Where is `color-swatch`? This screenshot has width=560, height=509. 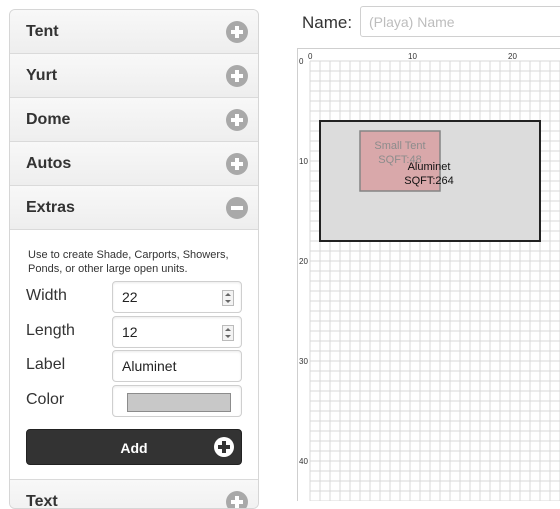 color-swatch is located at coordinates (179, 402).